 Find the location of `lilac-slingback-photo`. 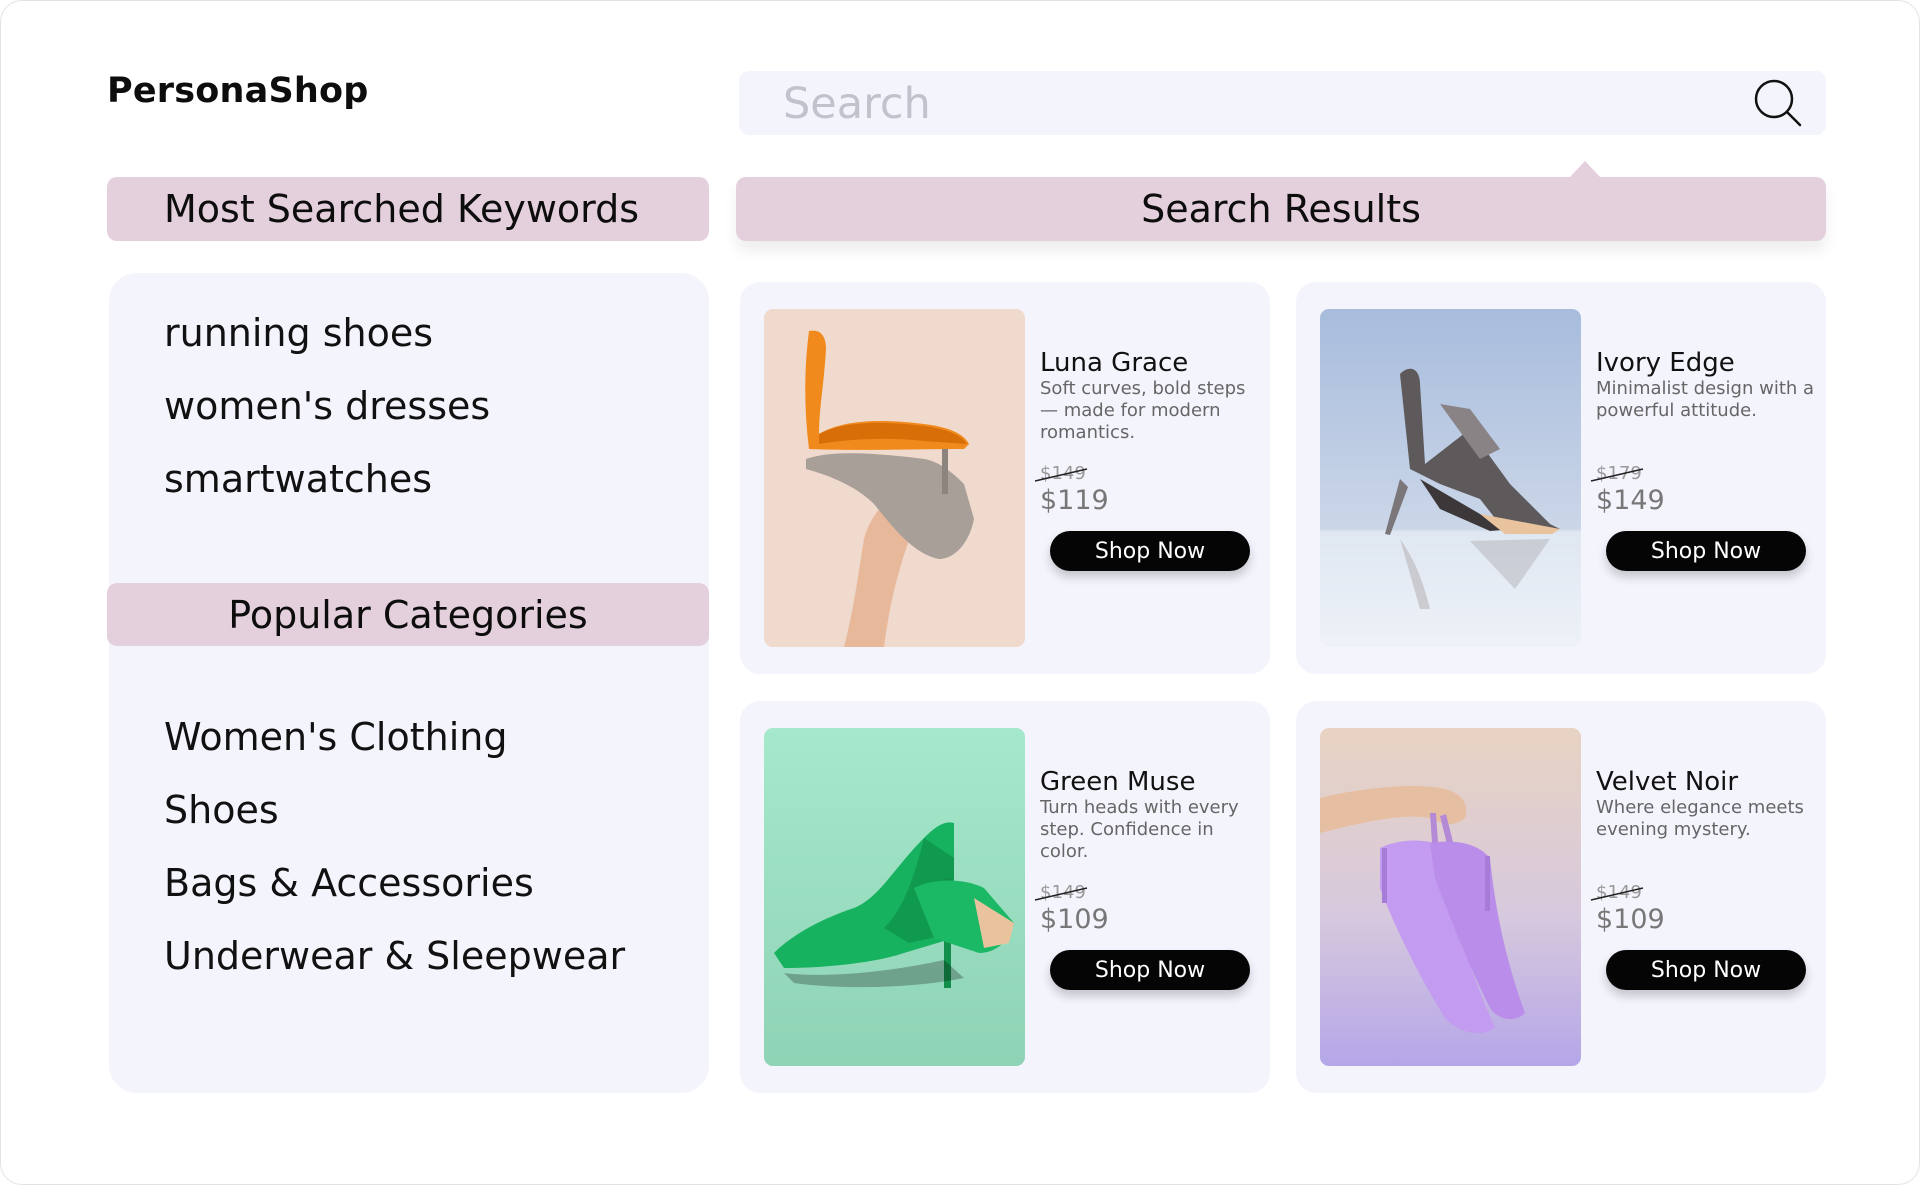

lilac-slingback-photo is located at coordinates (1450, 897).